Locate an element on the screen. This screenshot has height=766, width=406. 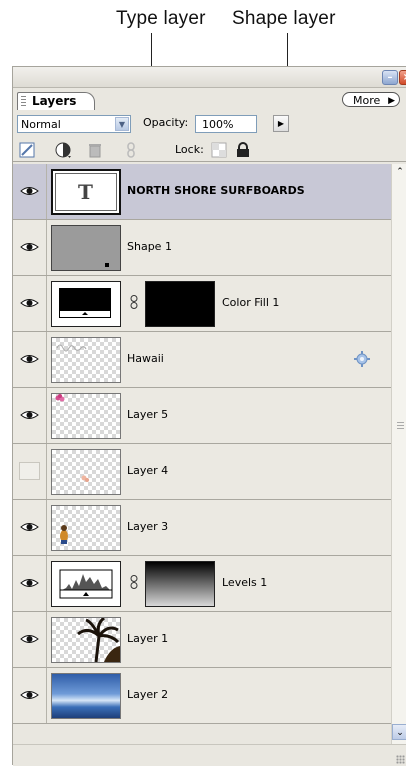
visibility-off-box is located at coordinates (29, 471).